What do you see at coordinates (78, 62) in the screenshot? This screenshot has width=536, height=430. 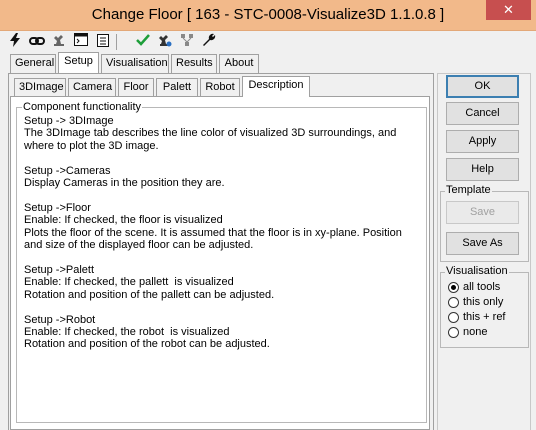 I see `tab-setup: Setup` at bounding box center [78, 62].